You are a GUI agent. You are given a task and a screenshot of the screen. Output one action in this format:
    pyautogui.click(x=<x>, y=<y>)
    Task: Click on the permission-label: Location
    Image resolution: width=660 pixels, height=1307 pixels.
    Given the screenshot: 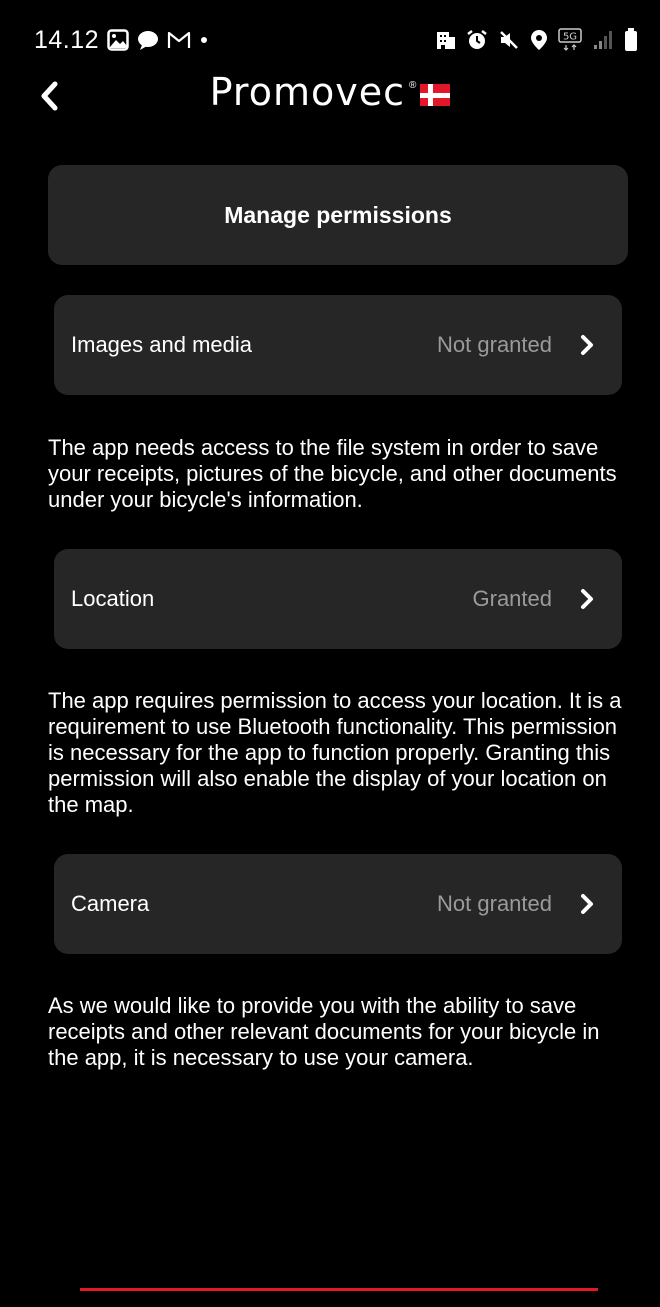 What is the action you would take?
    pyautogui.click(x=113, y=598)
    